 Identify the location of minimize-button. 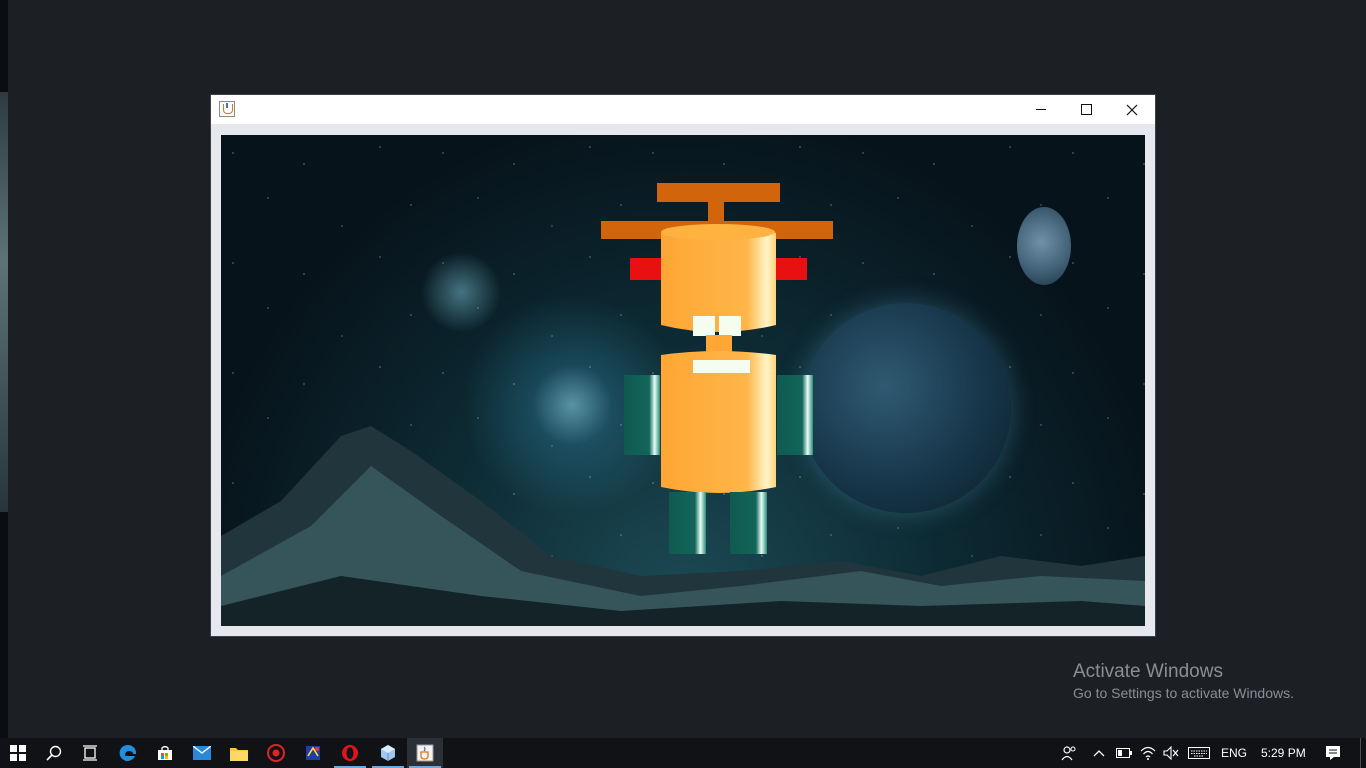
(1041, 109).